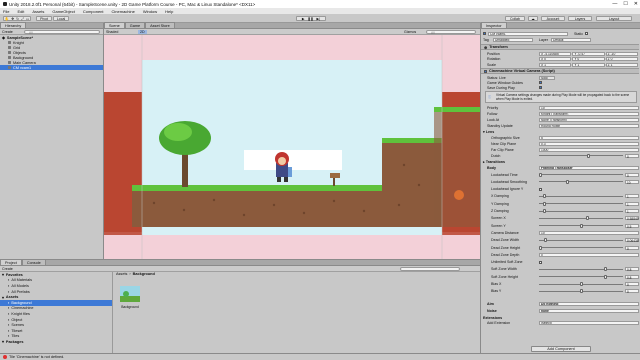 The height and width of the screenshot is (360, 640). What do you see at coordinates (123, 11) in the screenshot?
I see `menu-cinemachine: Cinemachine` at bounding box center [123, 11].